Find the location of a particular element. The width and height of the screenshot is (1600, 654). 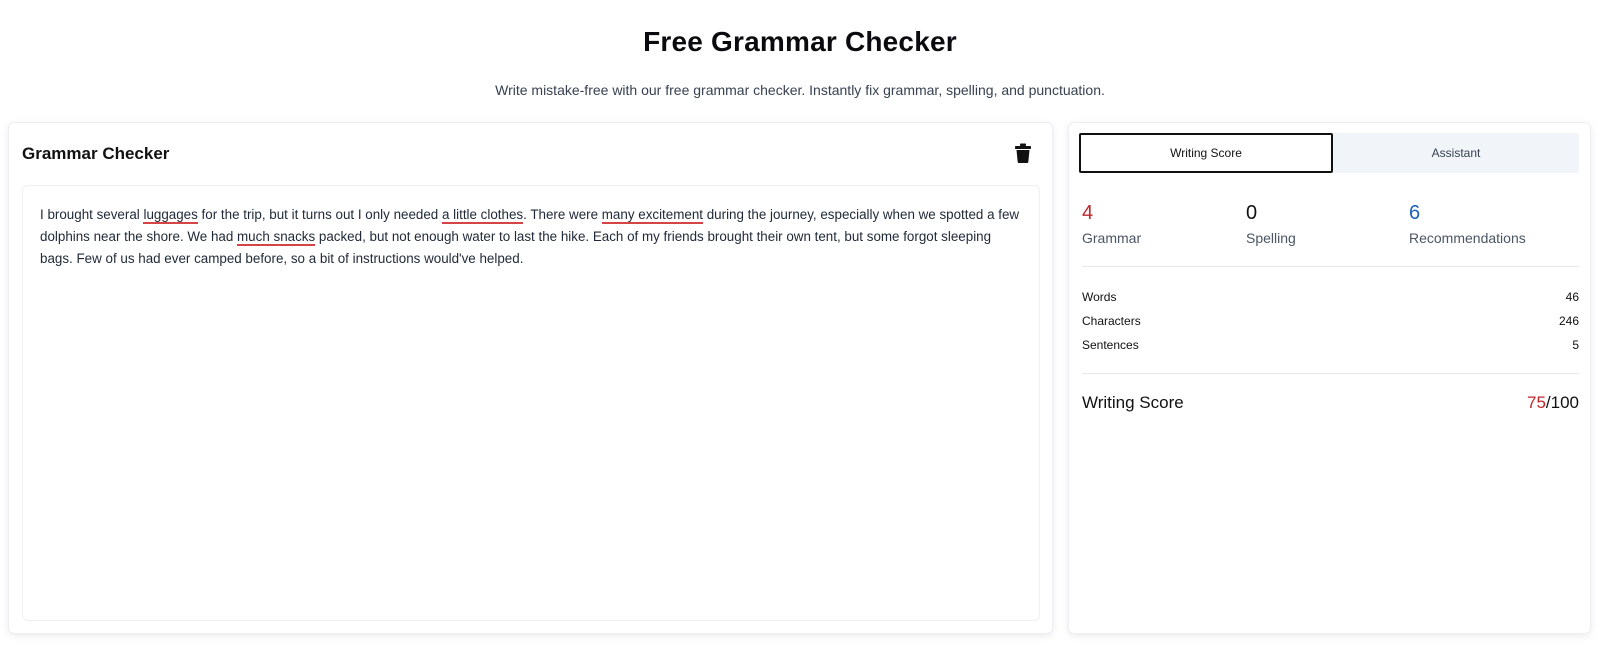

writing-score-row: Writing Score 75/100 is located at coordinates (1330, 403).